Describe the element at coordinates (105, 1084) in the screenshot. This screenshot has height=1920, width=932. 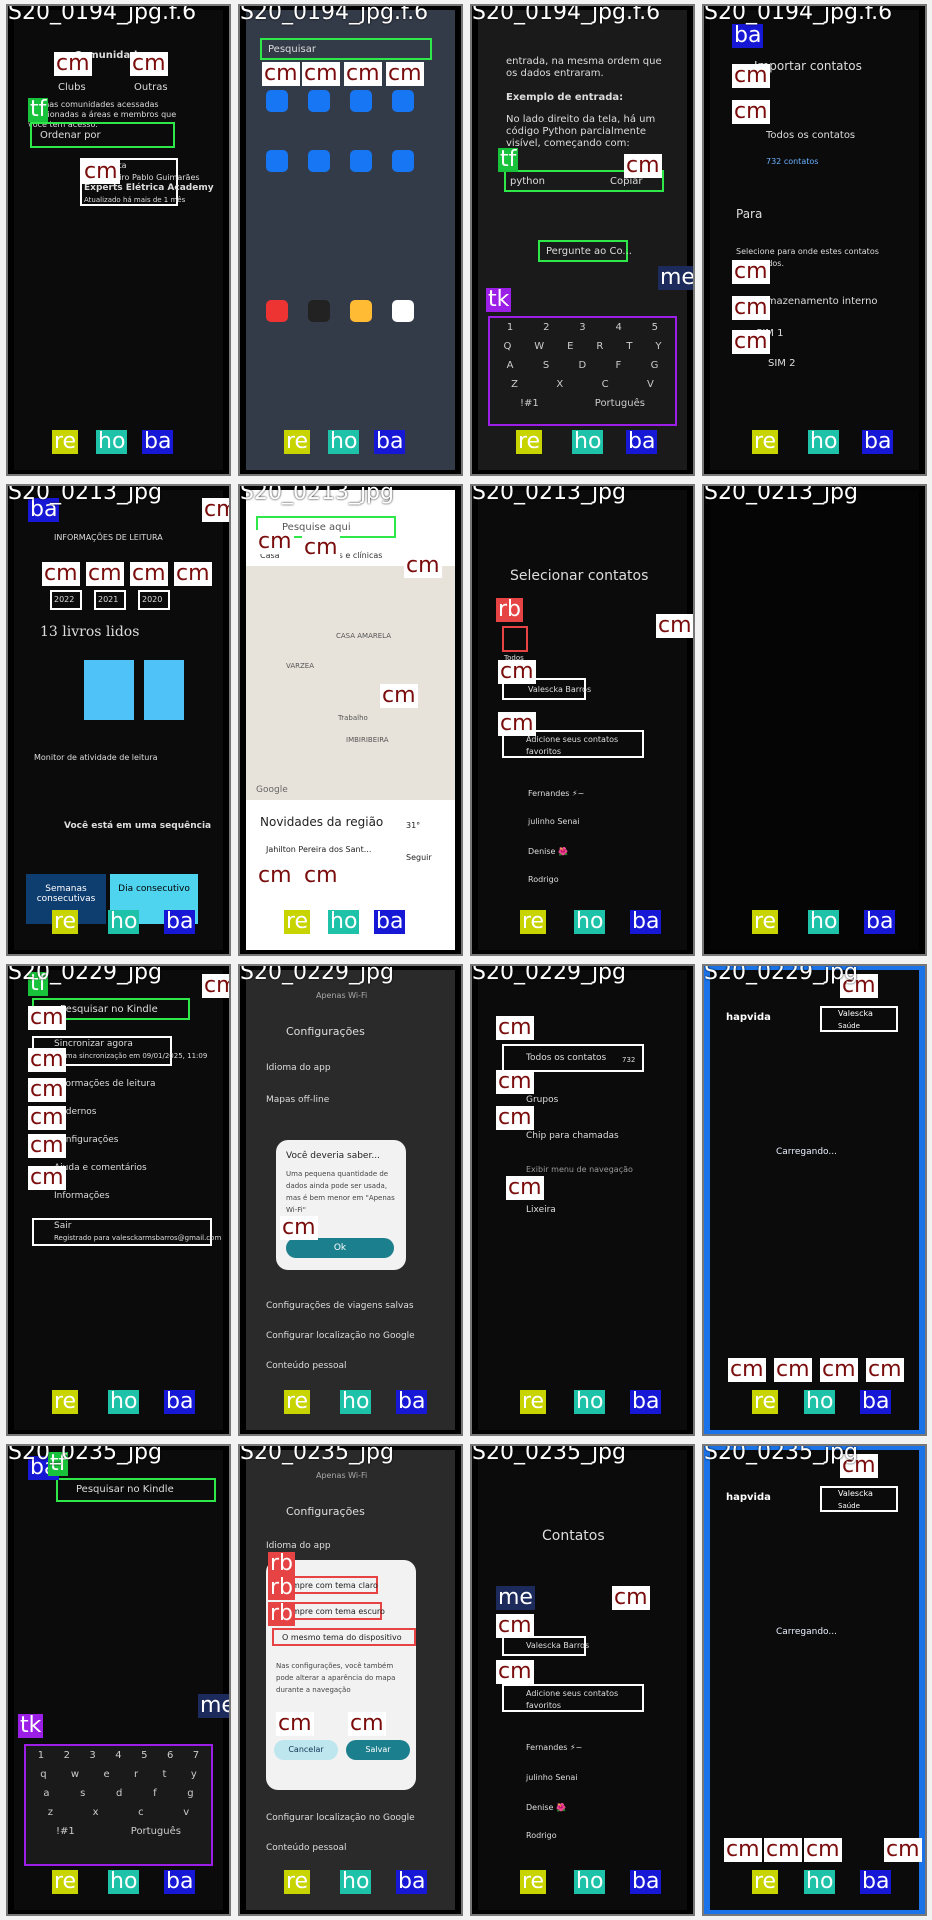
I see `menu-reading-info: Informações de leitura` at that location.